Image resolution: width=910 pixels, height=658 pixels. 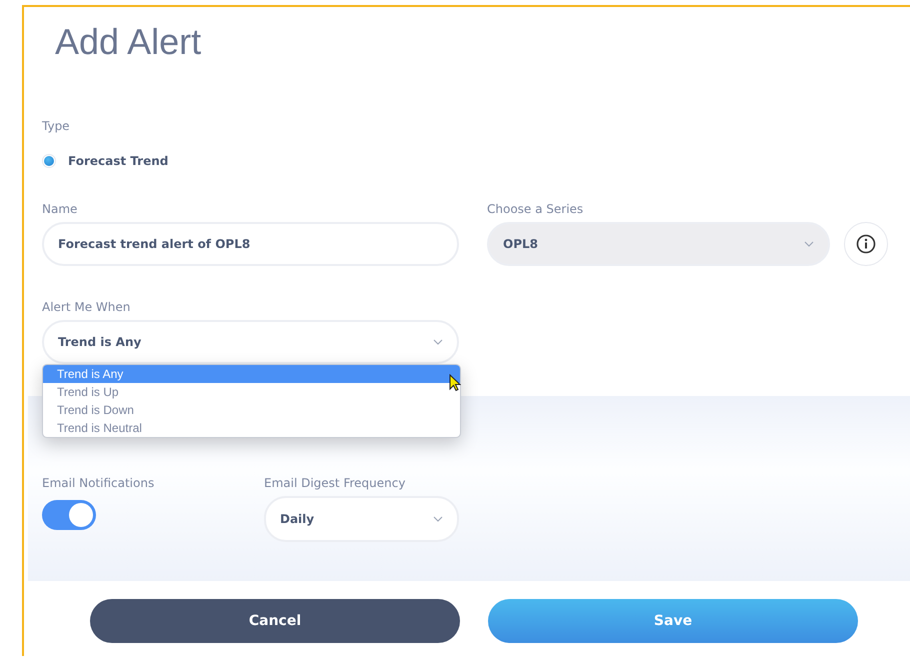 What do you see at coordinates (99, 483) in the screenshot?
I see `field-label: Email Notifications` at bounding box center [99, 483].